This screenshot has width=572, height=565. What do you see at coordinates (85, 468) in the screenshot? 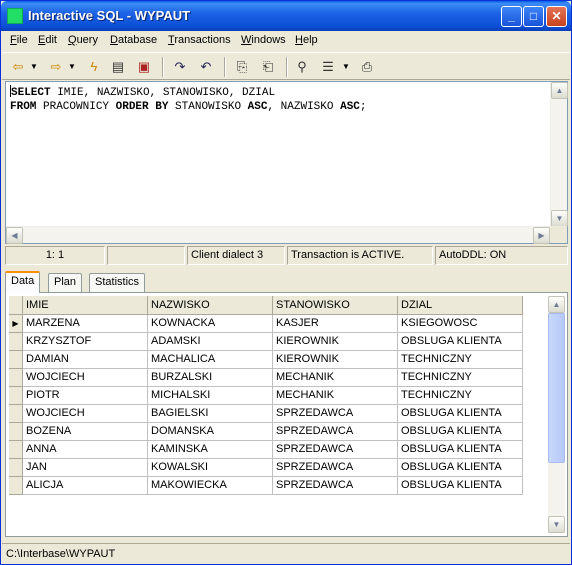
I see `cell-imie: JAN` at bounding box center [85, 468].